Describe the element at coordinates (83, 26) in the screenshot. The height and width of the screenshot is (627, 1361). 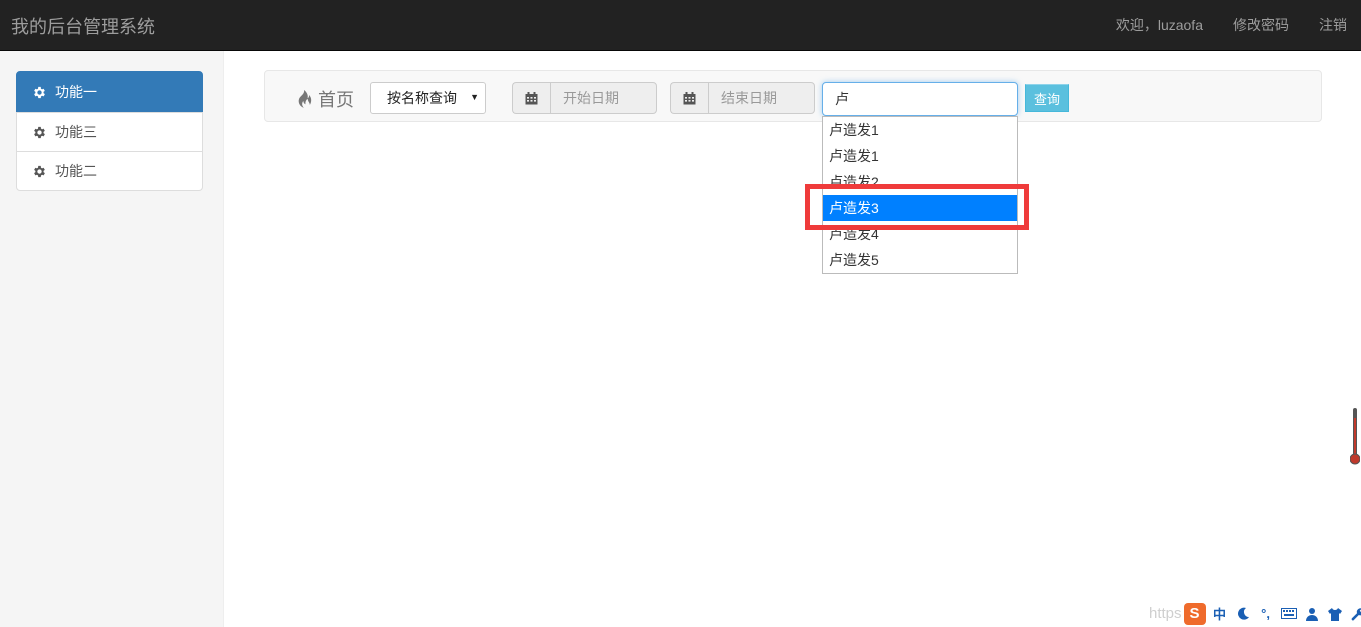
I see `app-brand: 我的后台管理系统` at that location.